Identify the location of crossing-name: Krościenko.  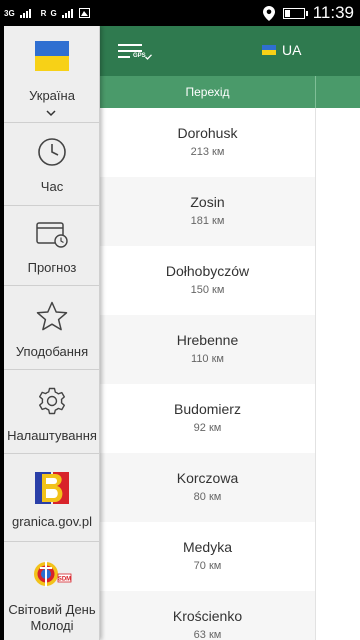
(207, 616).